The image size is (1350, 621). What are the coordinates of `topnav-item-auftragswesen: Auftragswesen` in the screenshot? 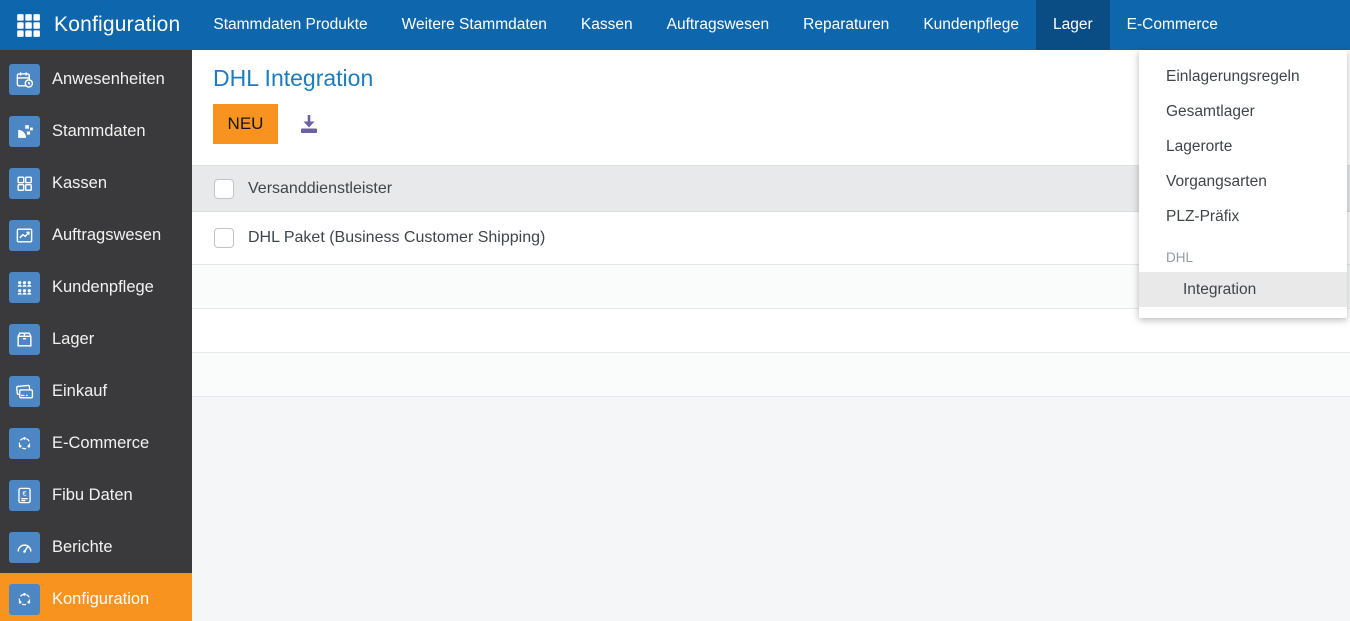 It's located at (718, 25).